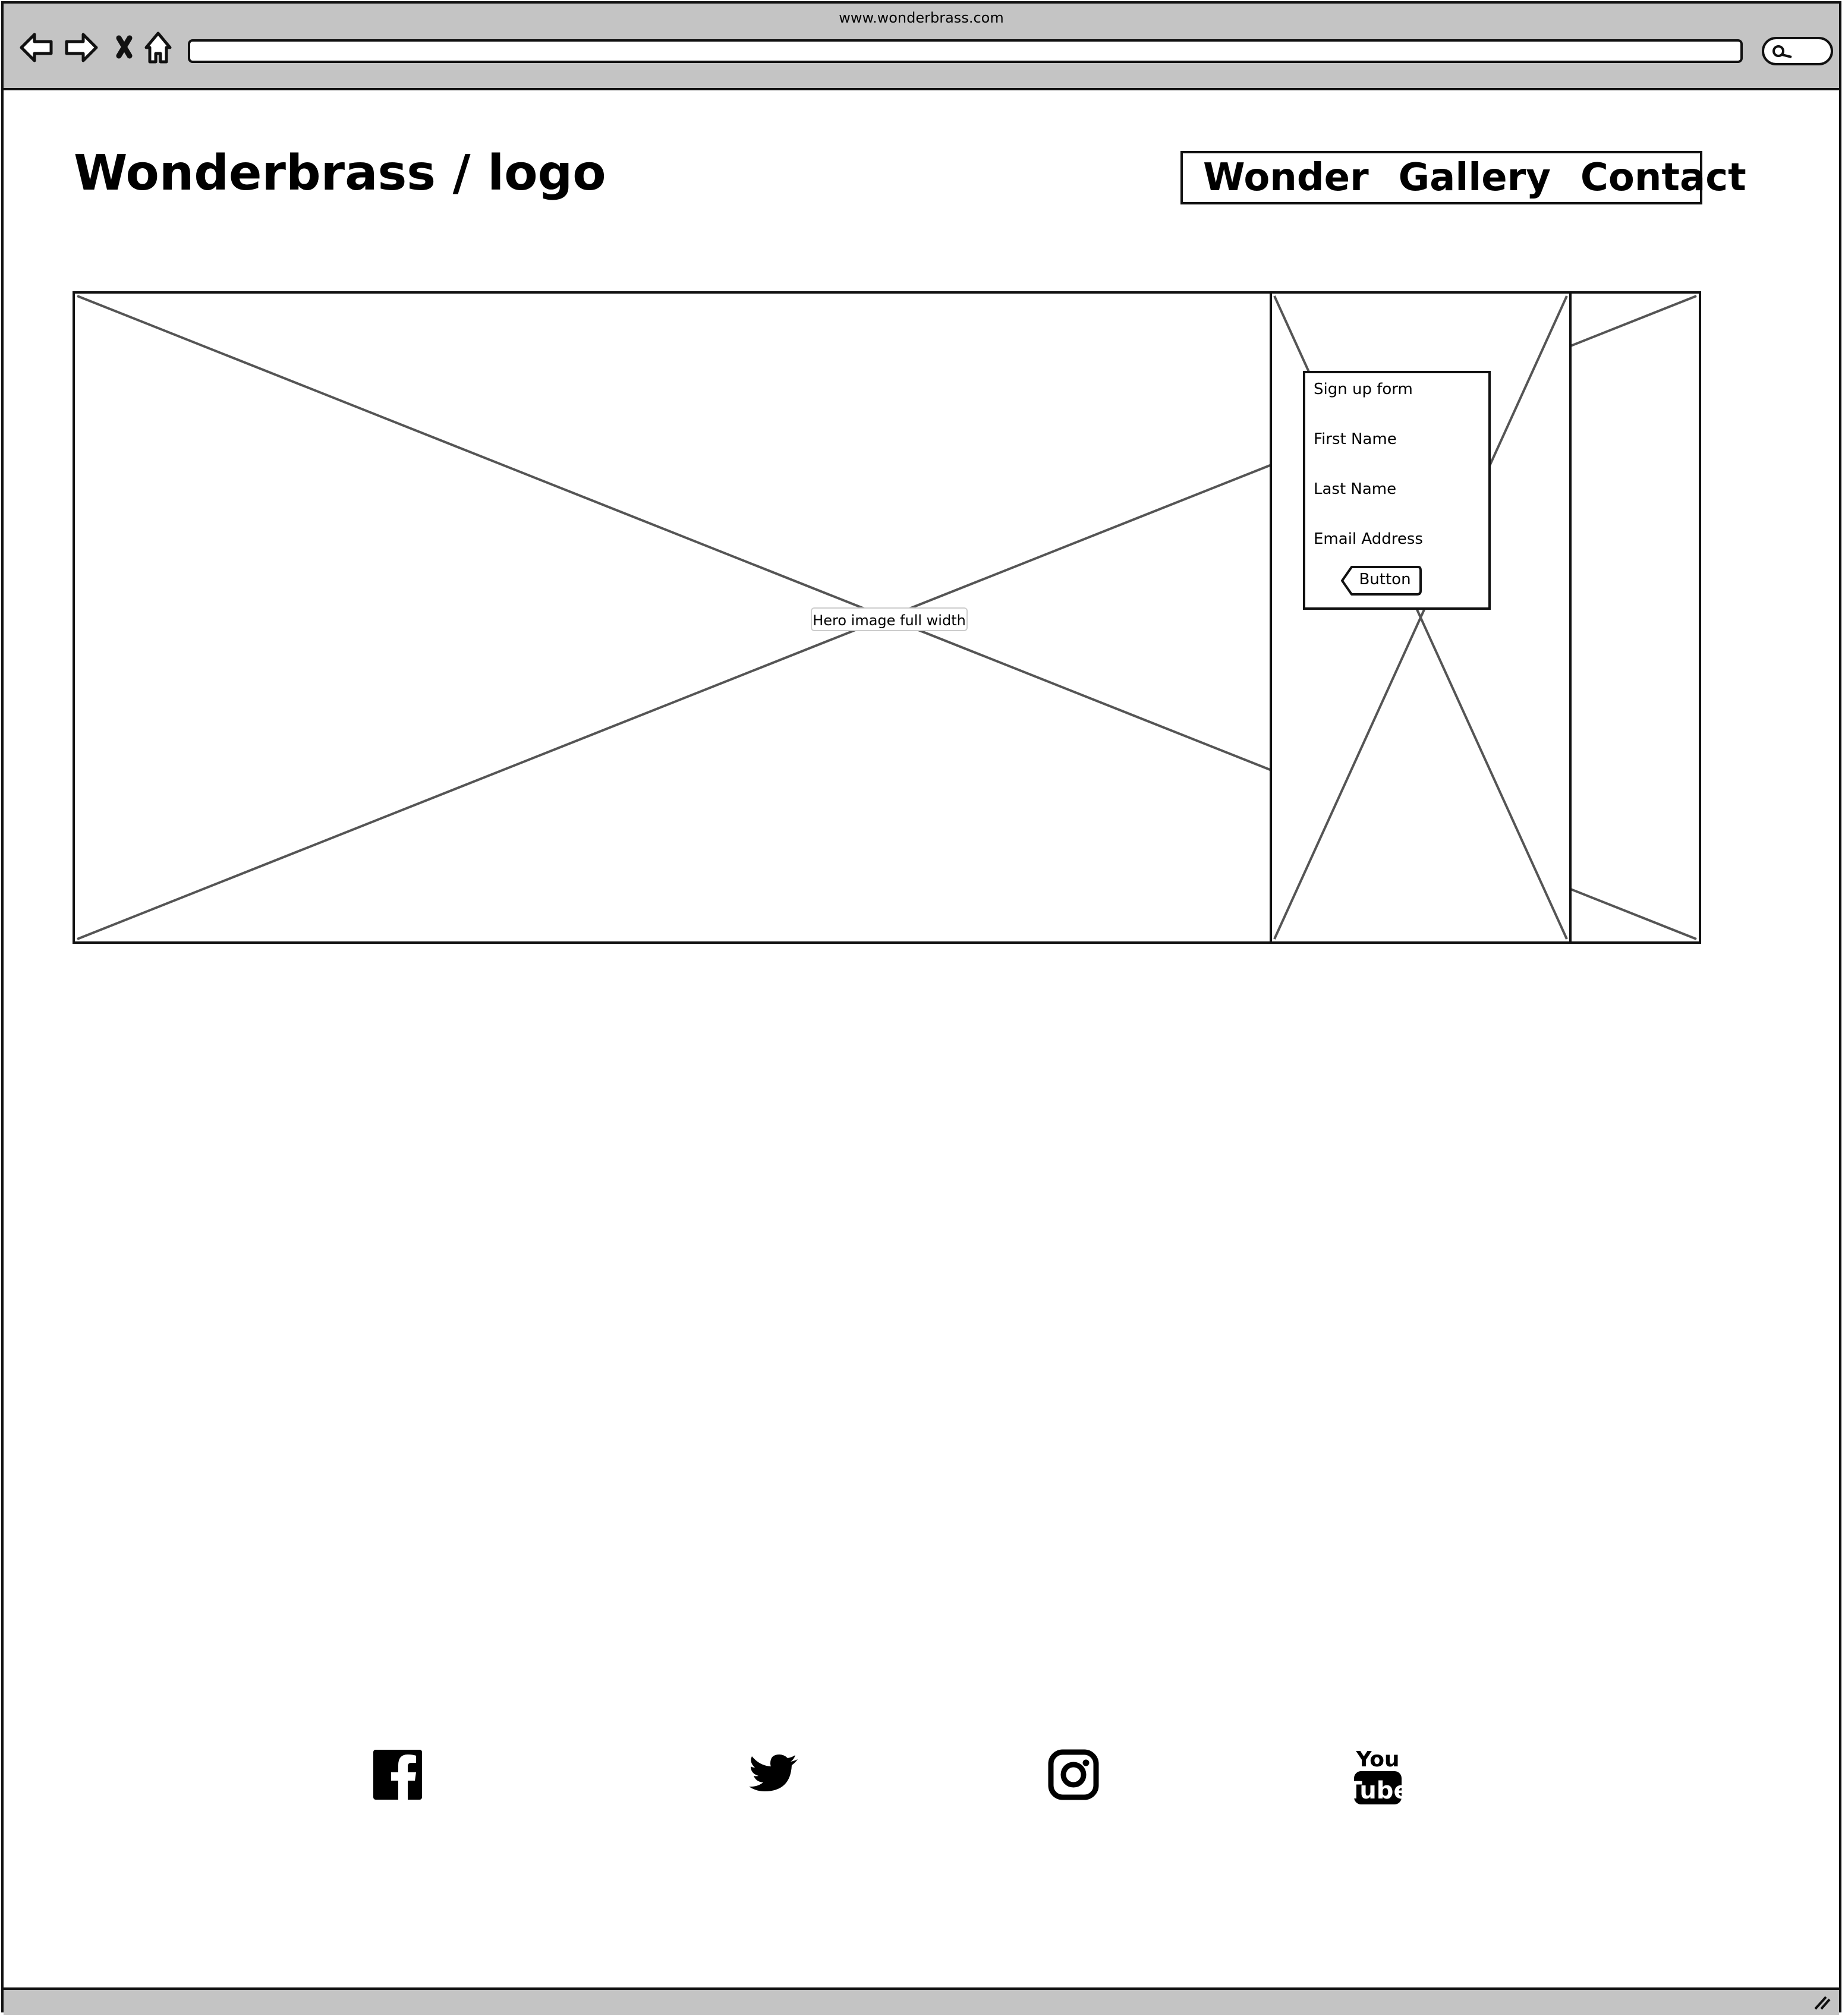 This screenshot has width=1845, height=2016. What do you see at coordinates (399, 1774) in the screenshot?
I see `facebook-icon` at bounding box center [399, 1774].